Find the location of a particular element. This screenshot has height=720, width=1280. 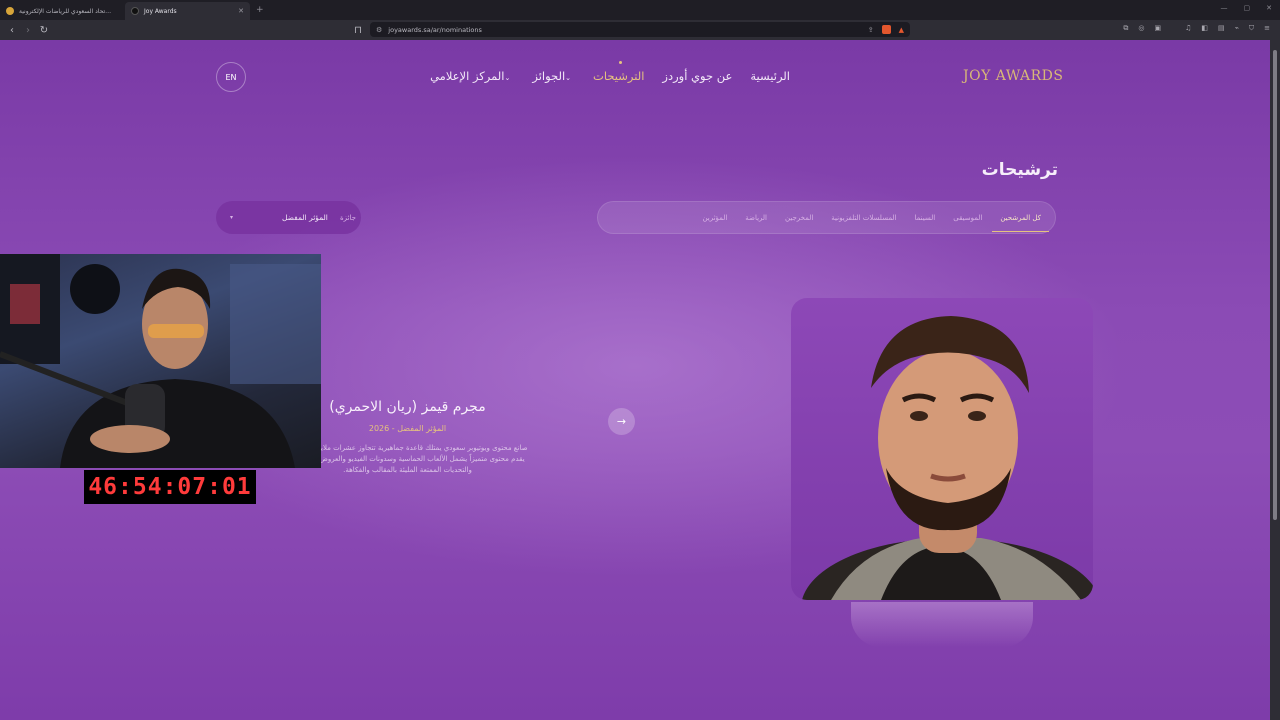

brave-shield-icon is located at coordinates (886, 29).